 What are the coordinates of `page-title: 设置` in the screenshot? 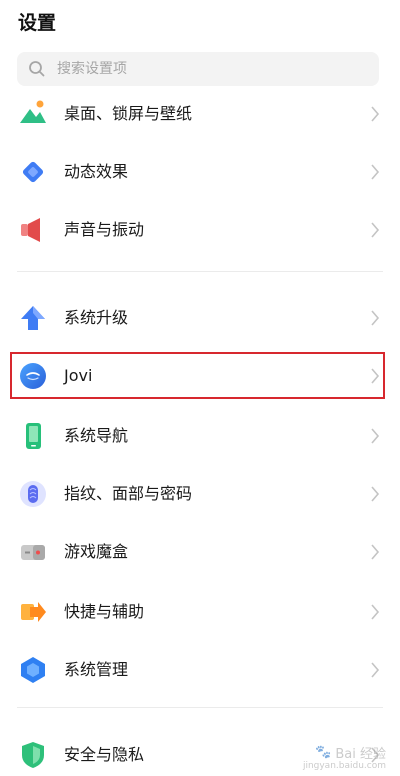 It's located at (37, 23).